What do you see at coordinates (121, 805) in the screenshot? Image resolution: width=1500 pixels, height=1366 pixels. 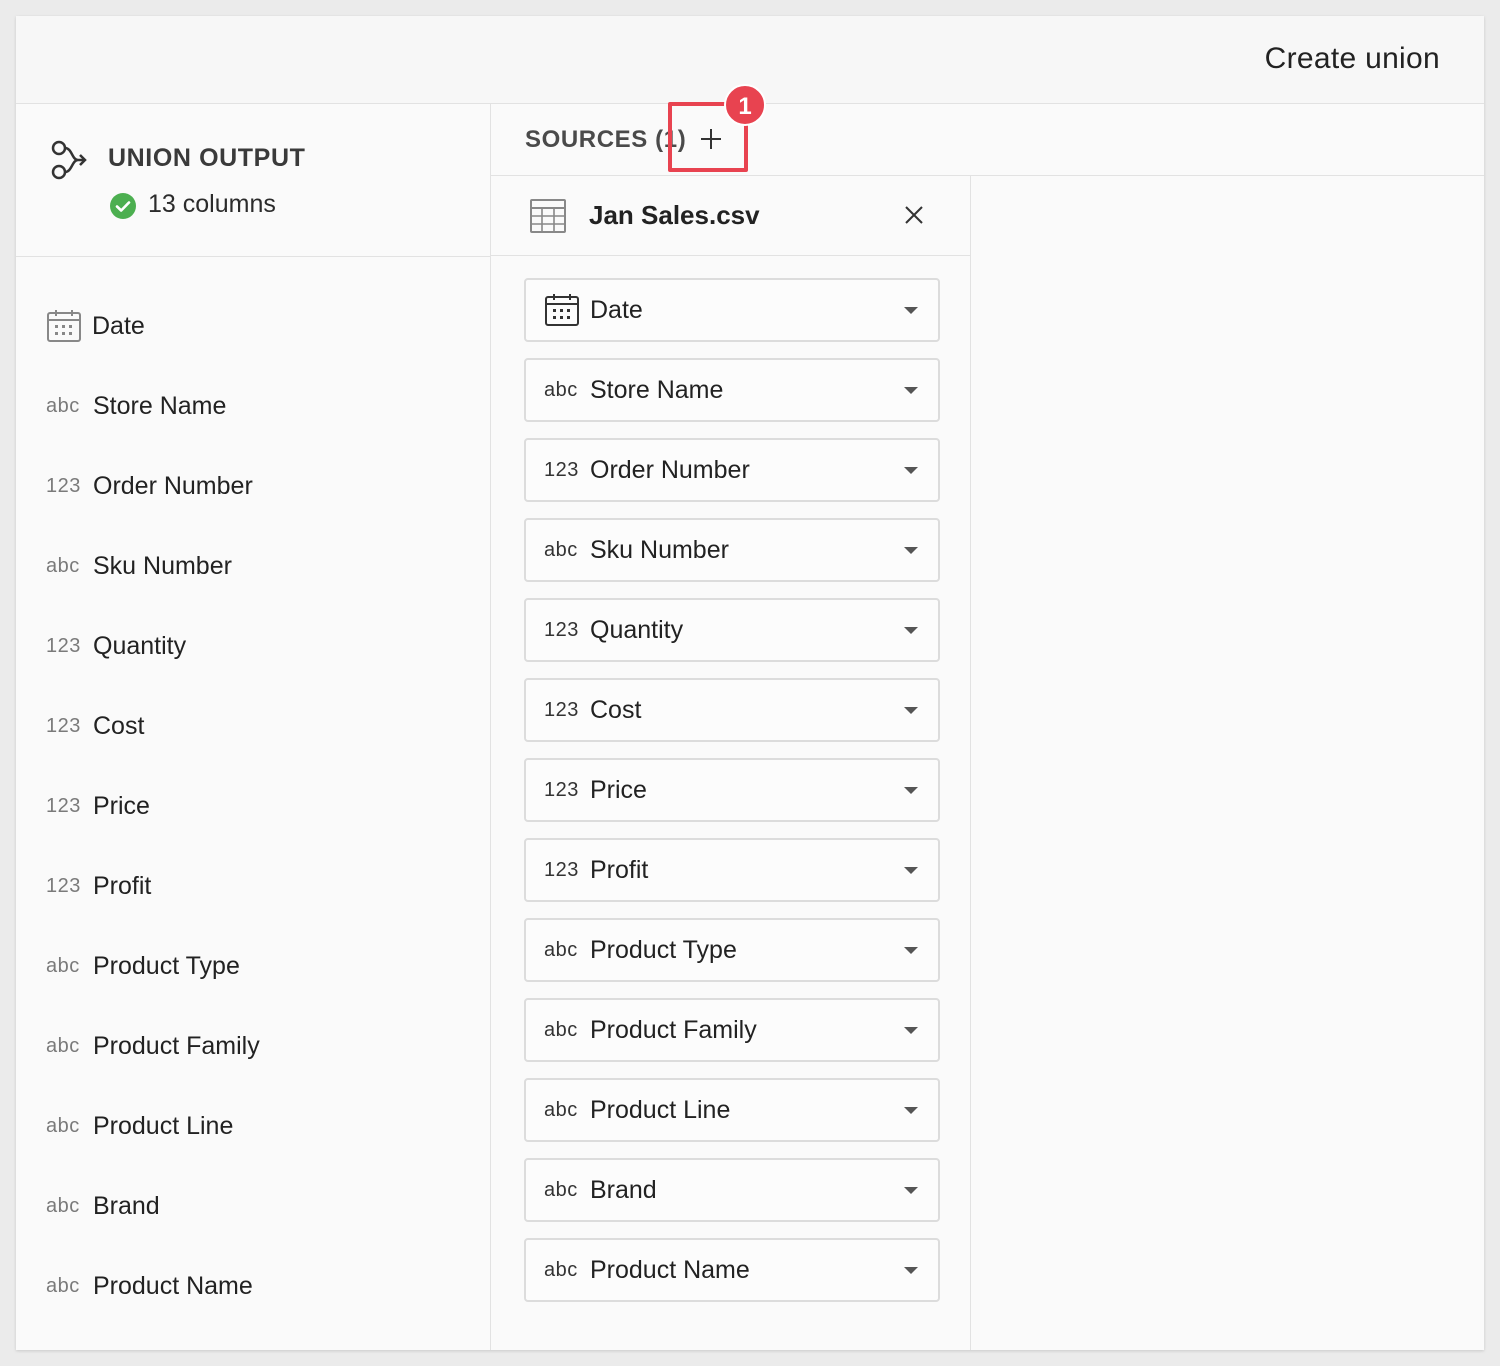 I see `output-column-name: Price` at bounding box center [121, 805].